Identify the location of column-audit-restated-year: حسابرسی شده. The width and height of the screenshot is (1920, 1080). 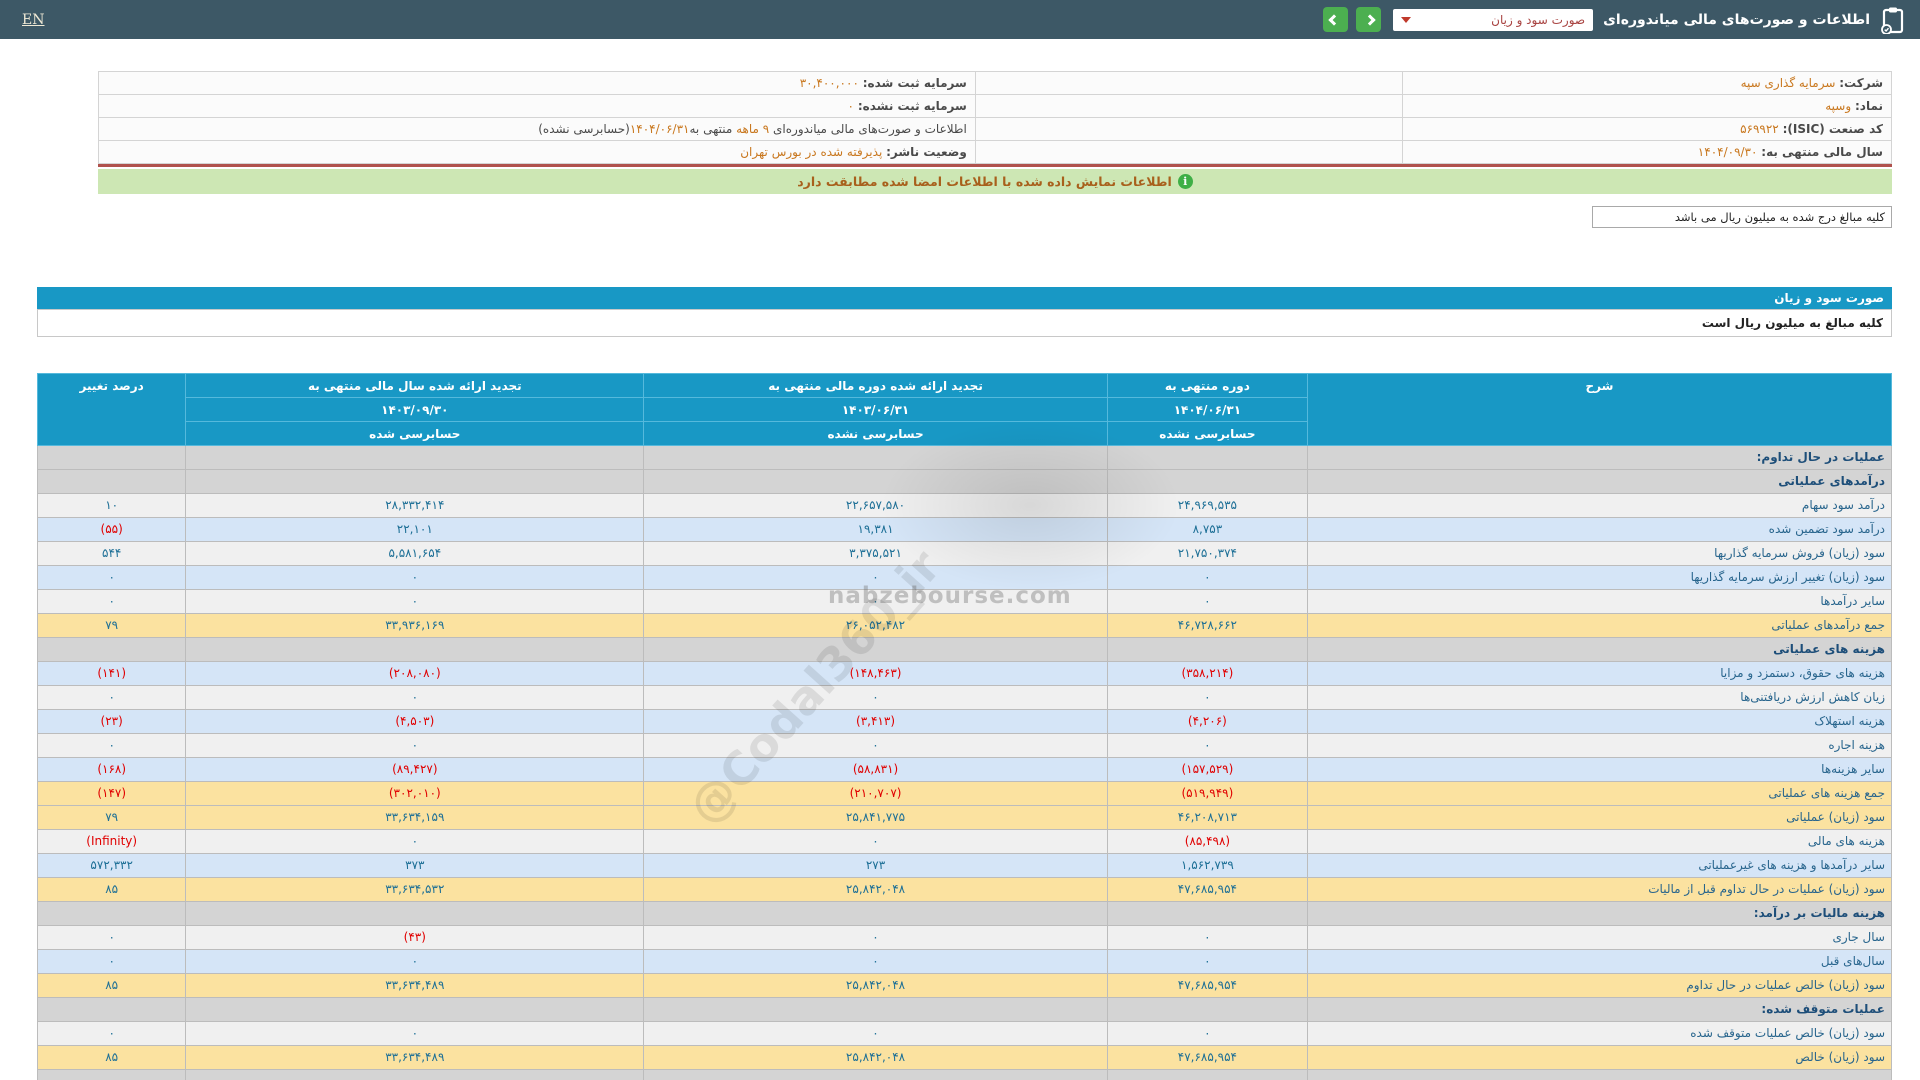
(415, 433).